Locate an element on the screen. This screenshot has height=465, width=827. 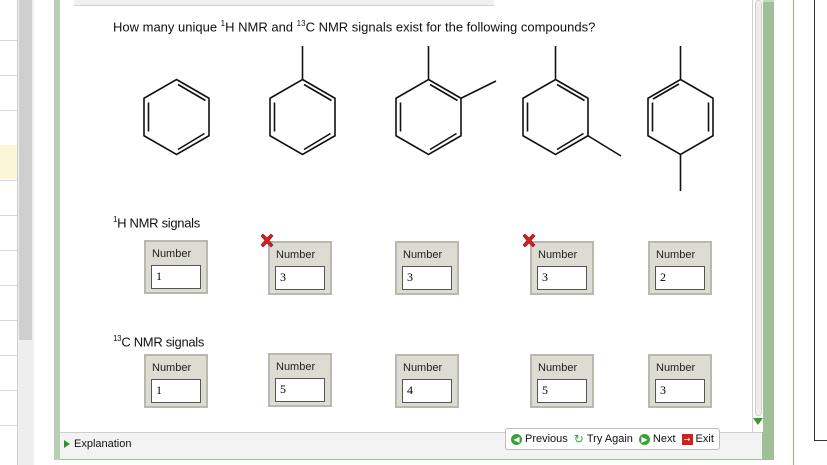
c-nmr-answer-5: Number 3 is located at coordinates (680, 381).